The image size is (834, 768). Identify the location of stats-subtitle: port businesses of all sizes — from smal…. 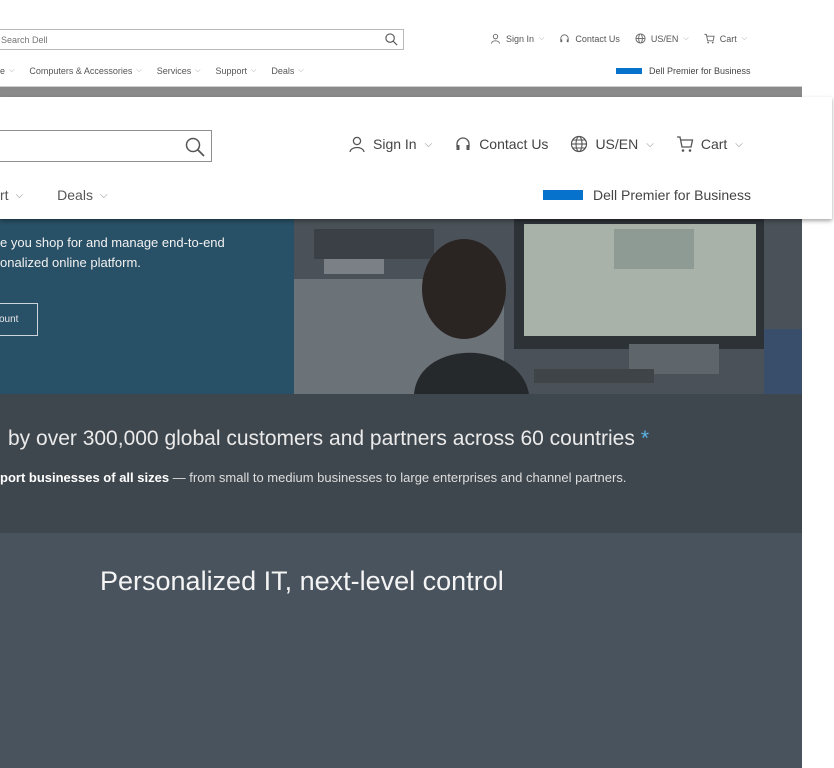
(313, 477).